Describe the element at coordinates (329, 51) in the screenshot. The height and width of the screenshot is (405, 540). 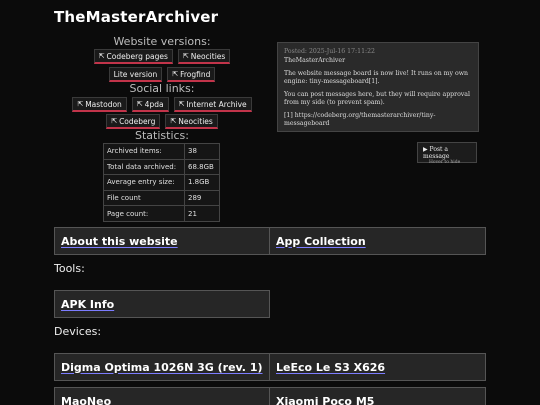
I see `post-date: Posted: 2025-Jul-16 17:11:22` at that location.